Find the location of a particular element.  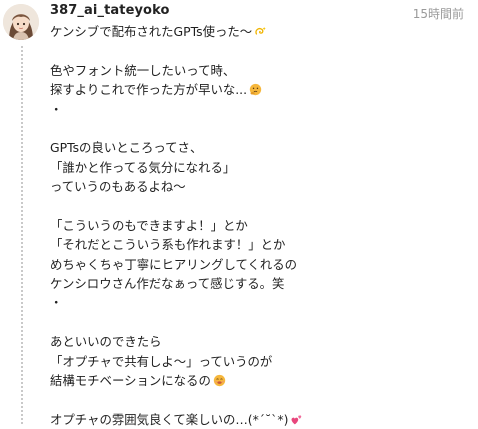

post-text: 結構モチベーションになるの is located at coordinates (130, 381).